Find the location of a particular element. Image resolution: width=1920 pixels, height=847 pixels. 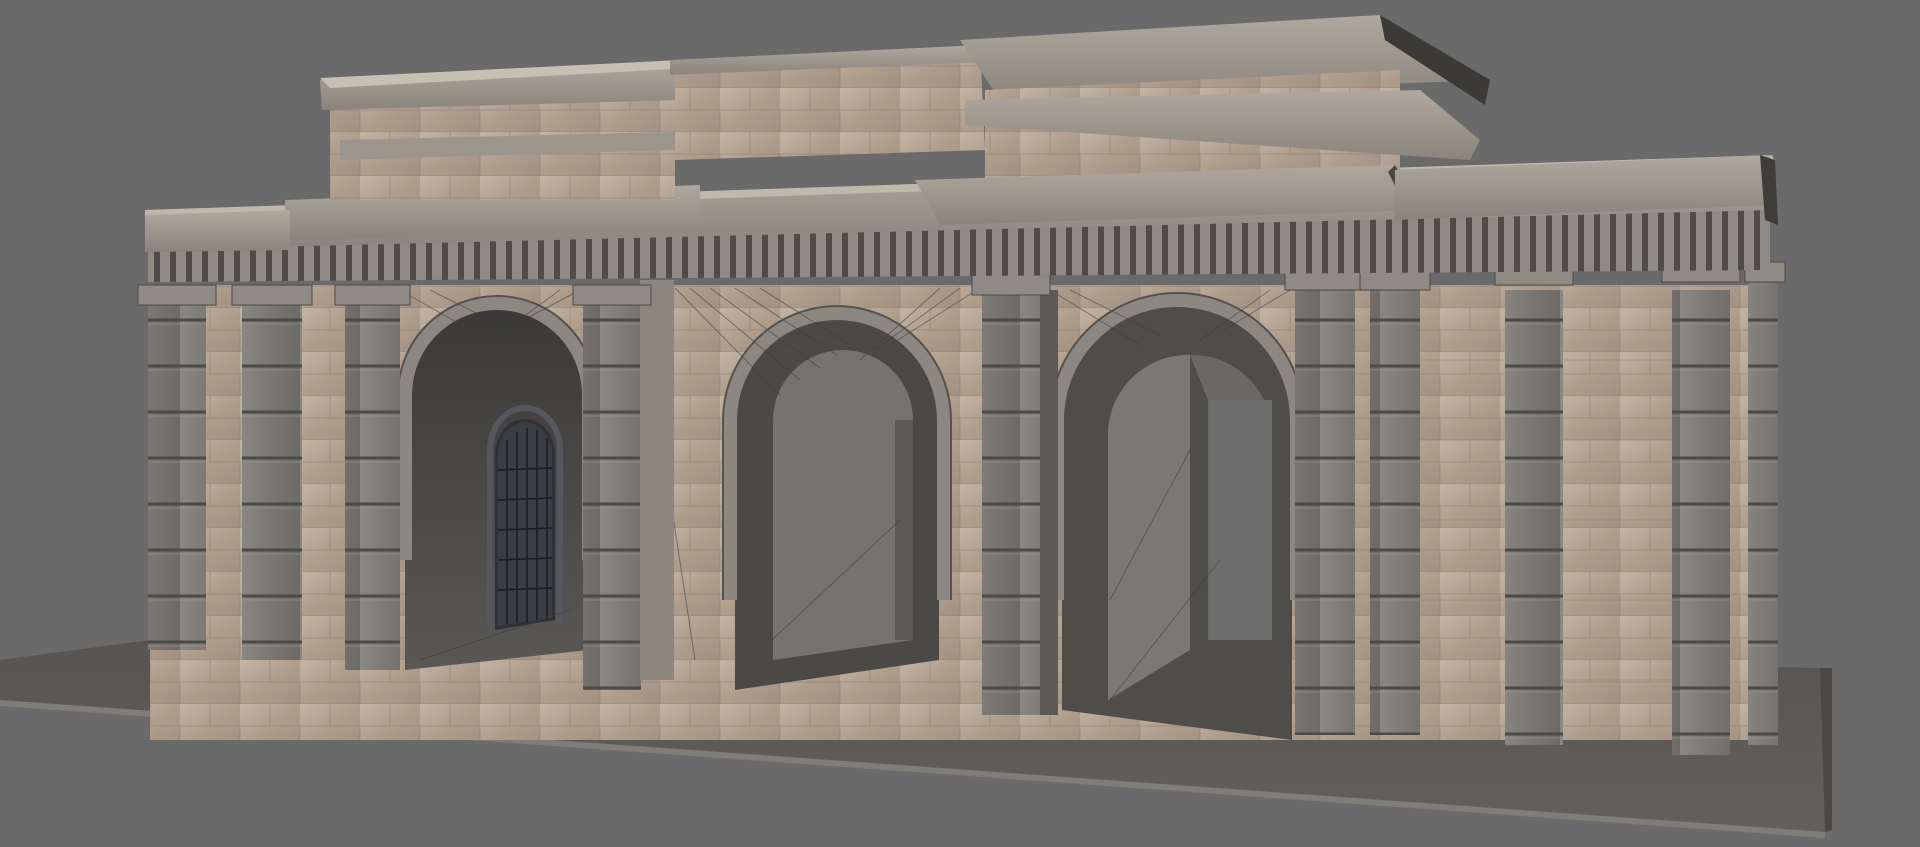

left-attic is located at coordinates (492, 150).